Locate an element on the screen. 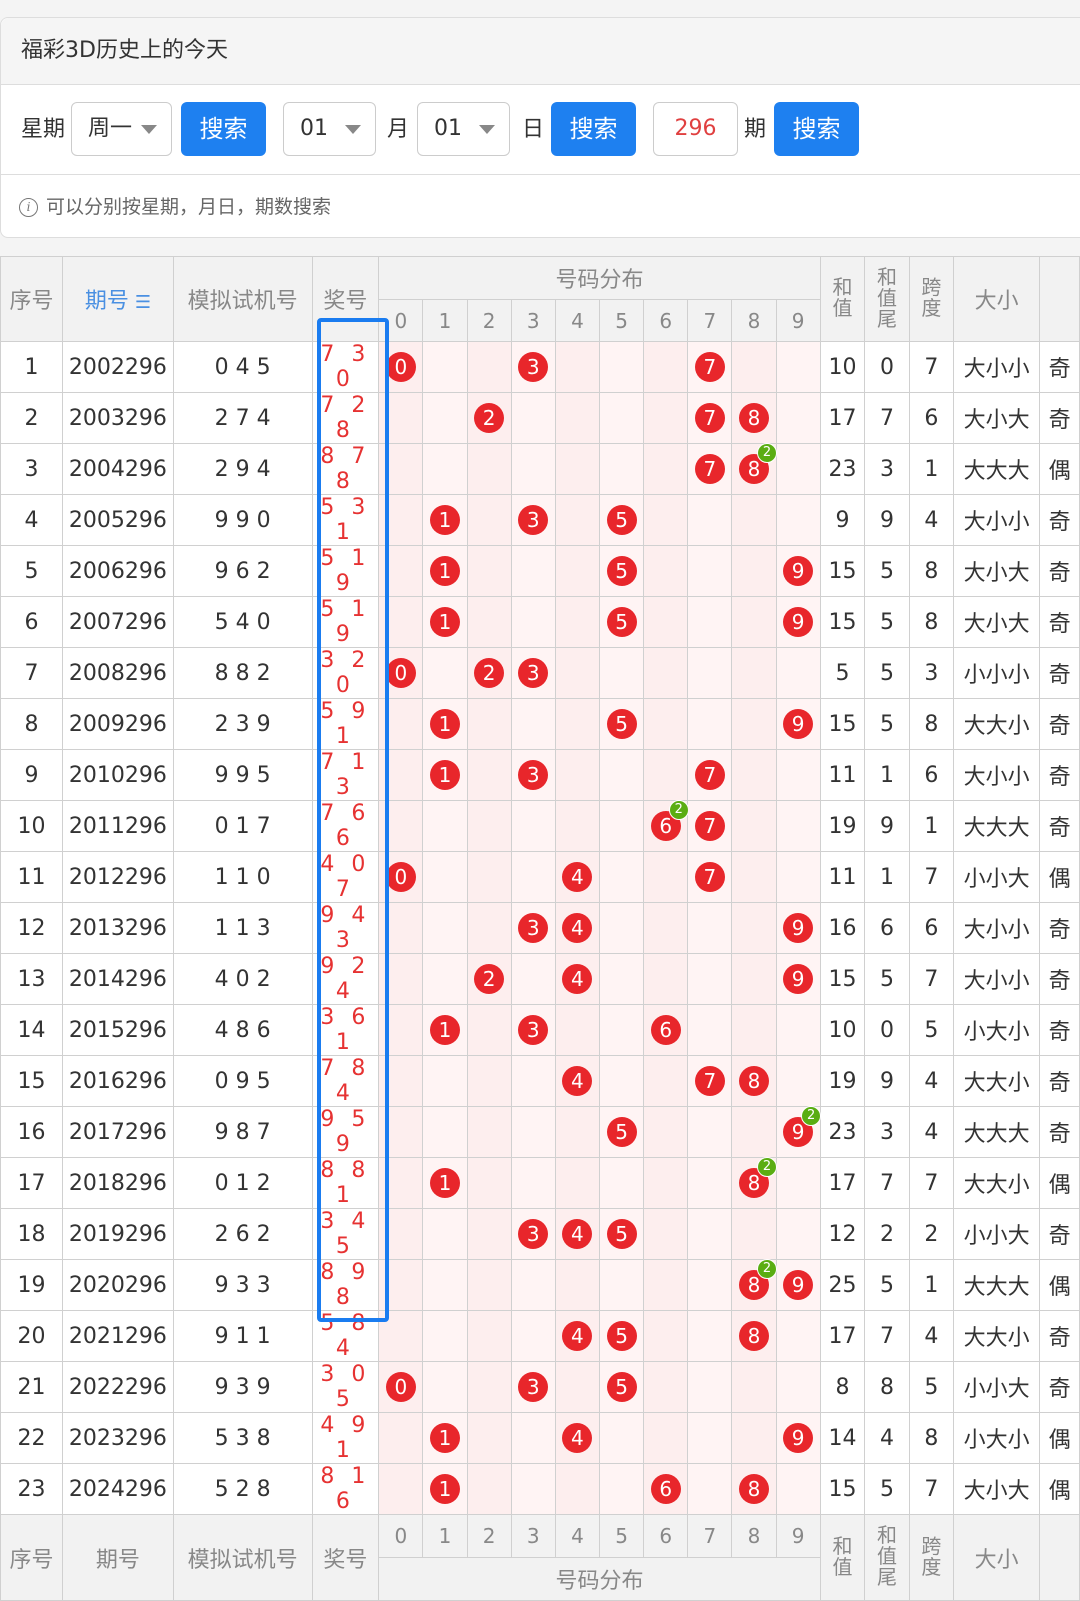 Image resolution: width=1080 pixels, height=1601 pixels. number-ball: 7 is located at coordinates (709, 418).